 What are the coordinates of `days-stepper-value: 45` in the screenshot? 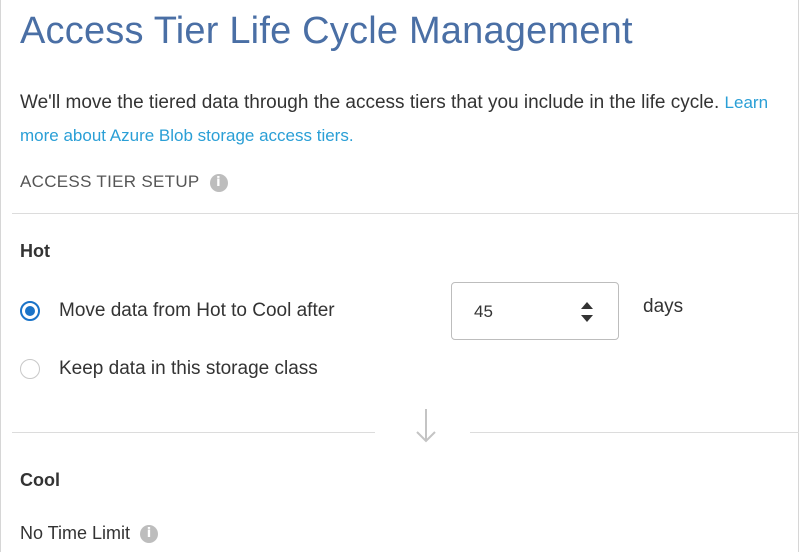 It's located at (483, 312).